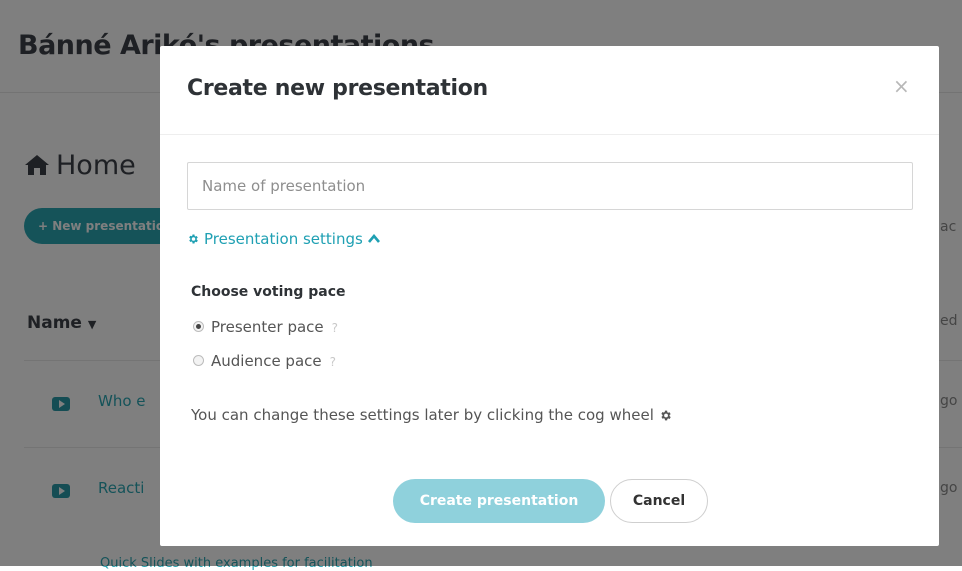 Image resolution: width=962 pixels, height=571 pixels. Describe the element at coordinates (373, 238) in the screenshot. I see `chevron-up-icon` at that location.